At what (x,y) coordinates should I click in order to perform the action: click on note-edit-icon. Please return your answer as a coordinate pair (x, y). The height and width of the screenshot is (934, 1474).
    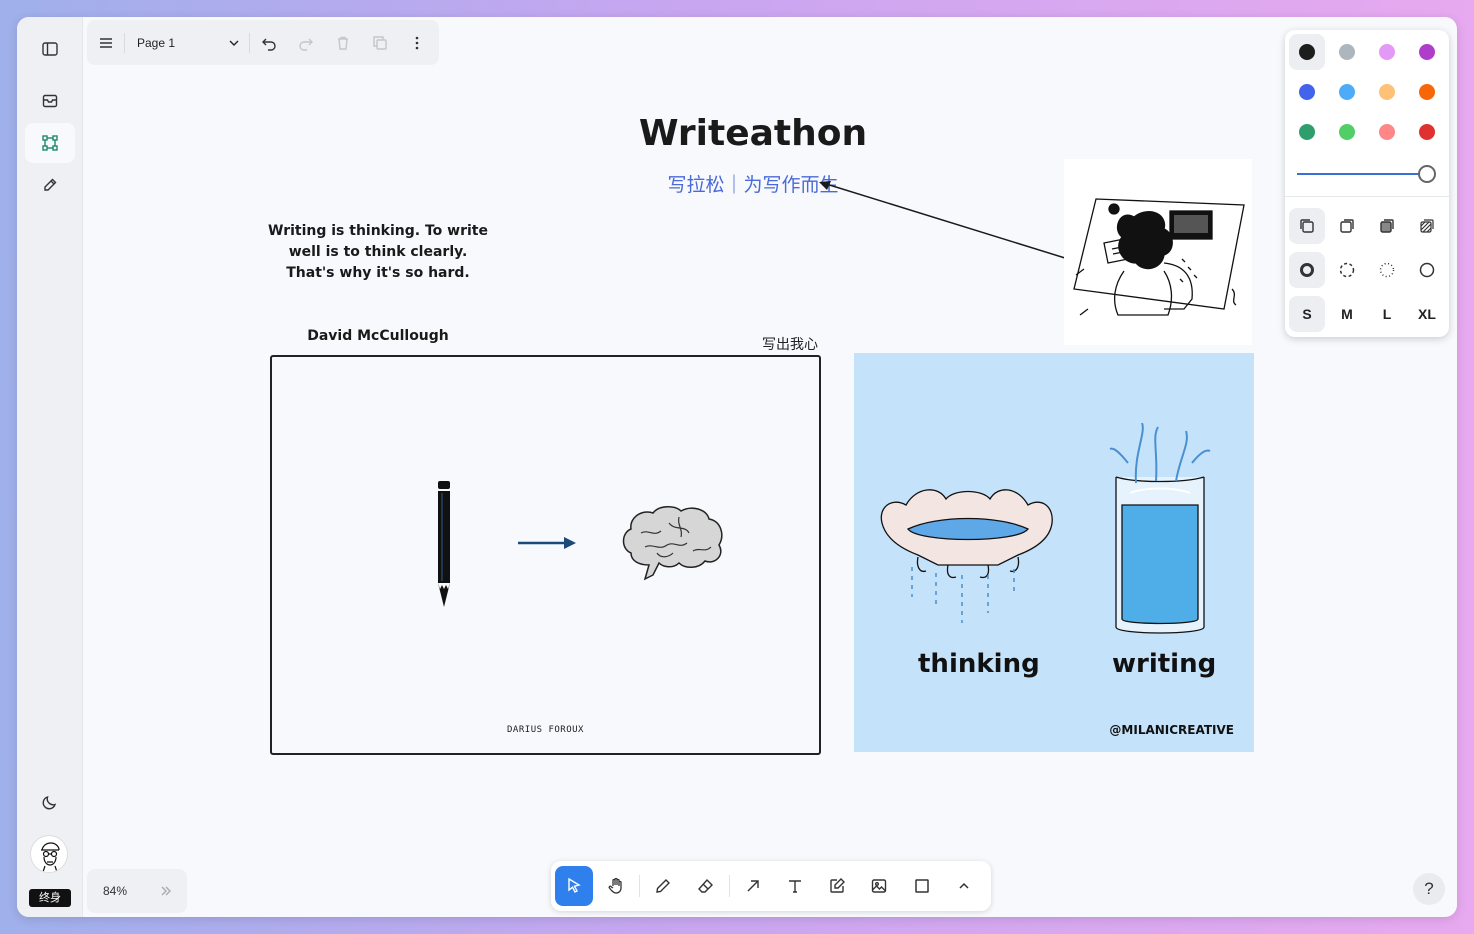
    Looking at the image, I should click on (837, 886).